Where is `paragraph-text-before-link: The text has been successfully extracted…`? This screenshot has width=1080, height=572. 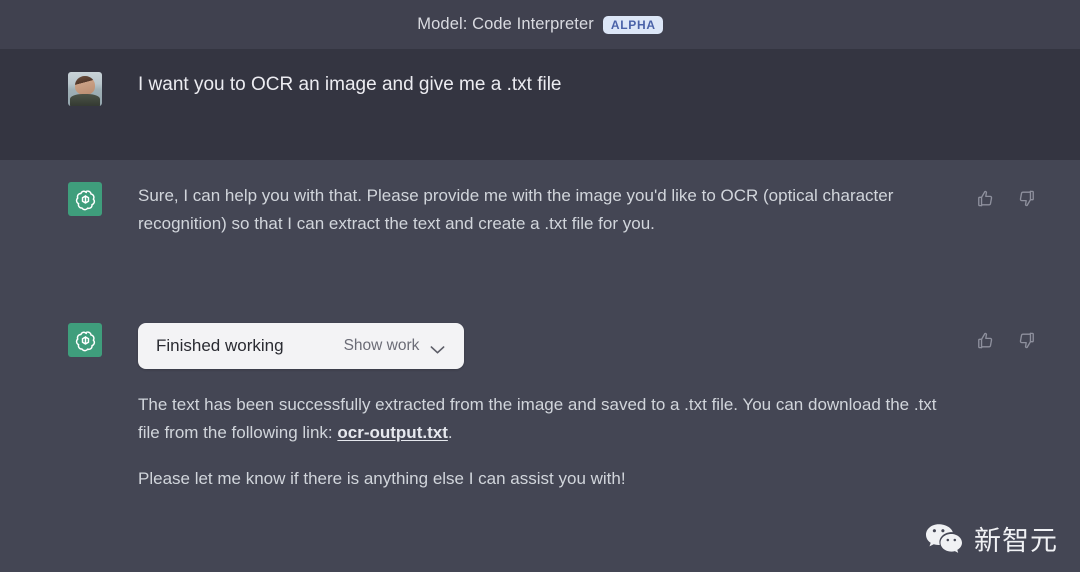
paragraph-text-before-link: The text has been successfully extracted… is located at coordinates (537, 418).